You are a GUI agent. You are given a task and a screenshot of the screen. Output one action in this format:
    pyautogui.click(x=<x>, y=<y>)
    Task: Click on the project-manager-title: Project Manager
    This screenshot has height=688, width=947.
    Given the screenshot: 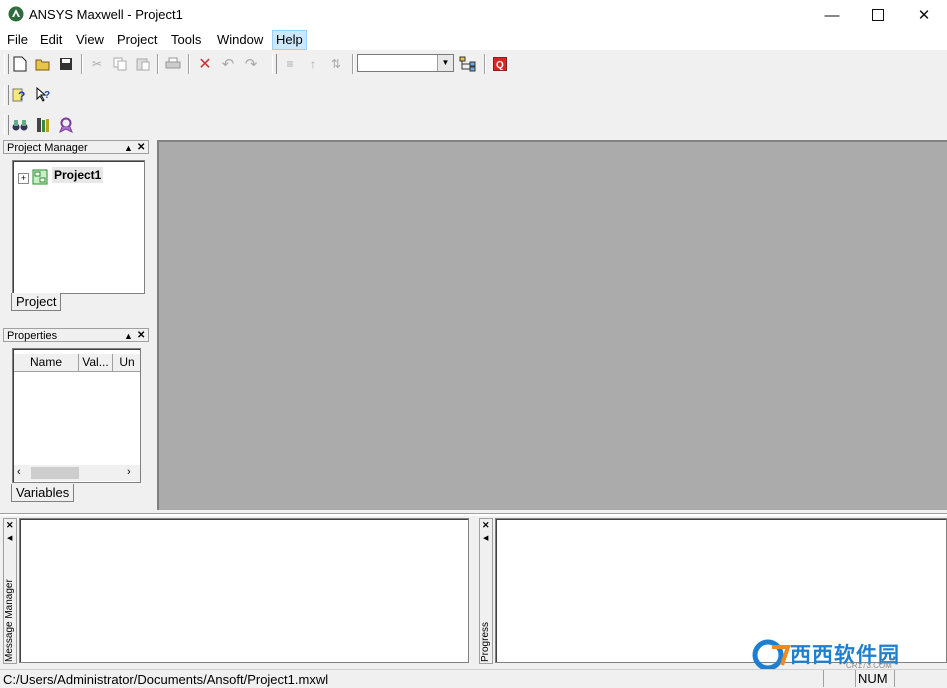 What is the action you would take?
    pyautogui.click(x=47, y=148)
    